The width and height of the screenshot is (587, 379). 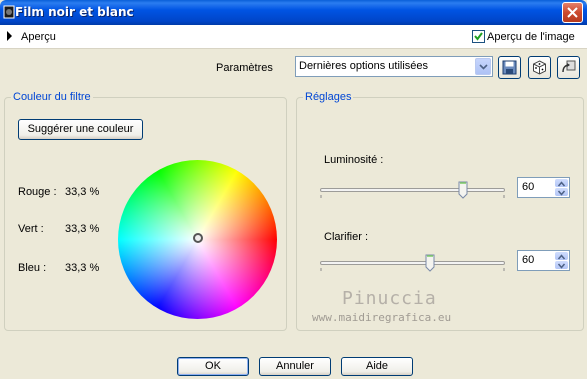 I want to click on checkmark-icon, so click(x=478, y=36).